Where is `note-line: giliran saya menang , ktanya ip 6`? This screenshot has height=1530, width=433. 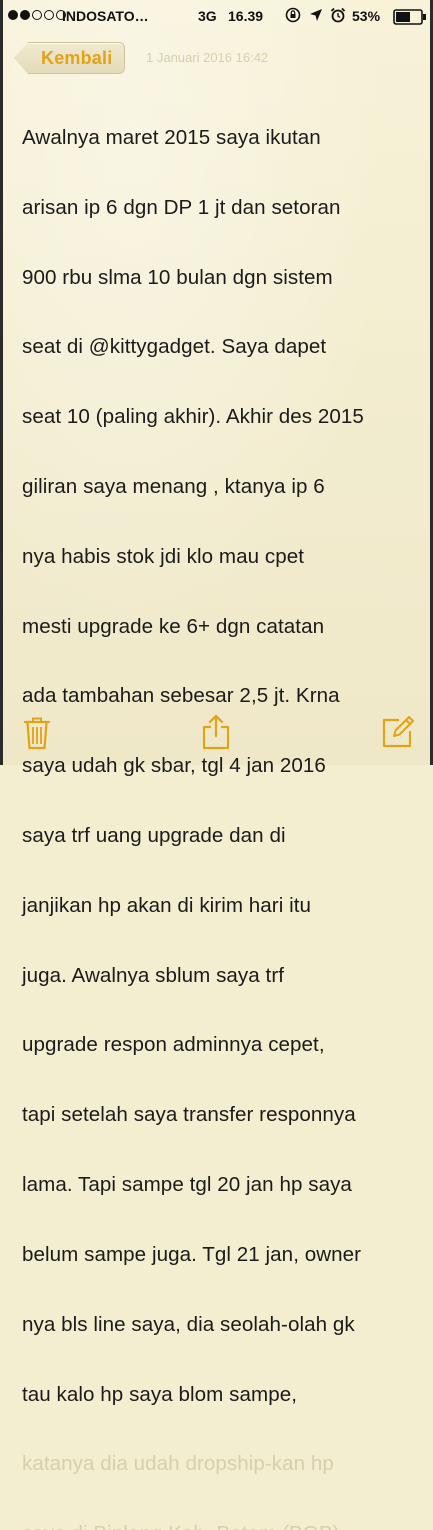
note-line: giliran saya menang , ktanya ip 6 is located at coordinates (173, 486).